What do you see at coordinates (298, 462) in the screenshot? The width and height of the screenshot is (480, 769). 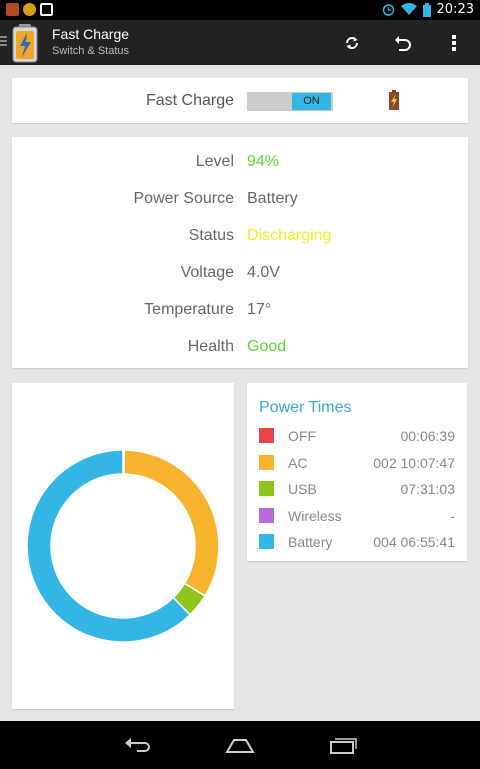 I see `power-source-name: AC` at bounding box center [298, 462].